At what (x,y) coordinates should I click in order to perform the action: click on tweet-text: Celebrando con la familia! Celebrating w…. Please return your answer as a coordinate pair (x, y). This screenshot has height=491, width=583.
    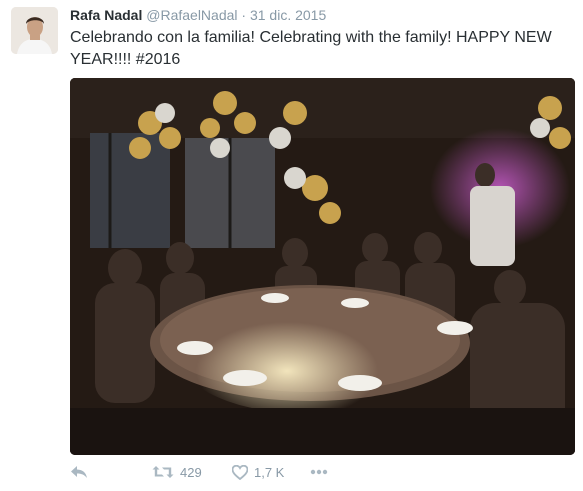
    Looking at the image, I should click on (311, 48).